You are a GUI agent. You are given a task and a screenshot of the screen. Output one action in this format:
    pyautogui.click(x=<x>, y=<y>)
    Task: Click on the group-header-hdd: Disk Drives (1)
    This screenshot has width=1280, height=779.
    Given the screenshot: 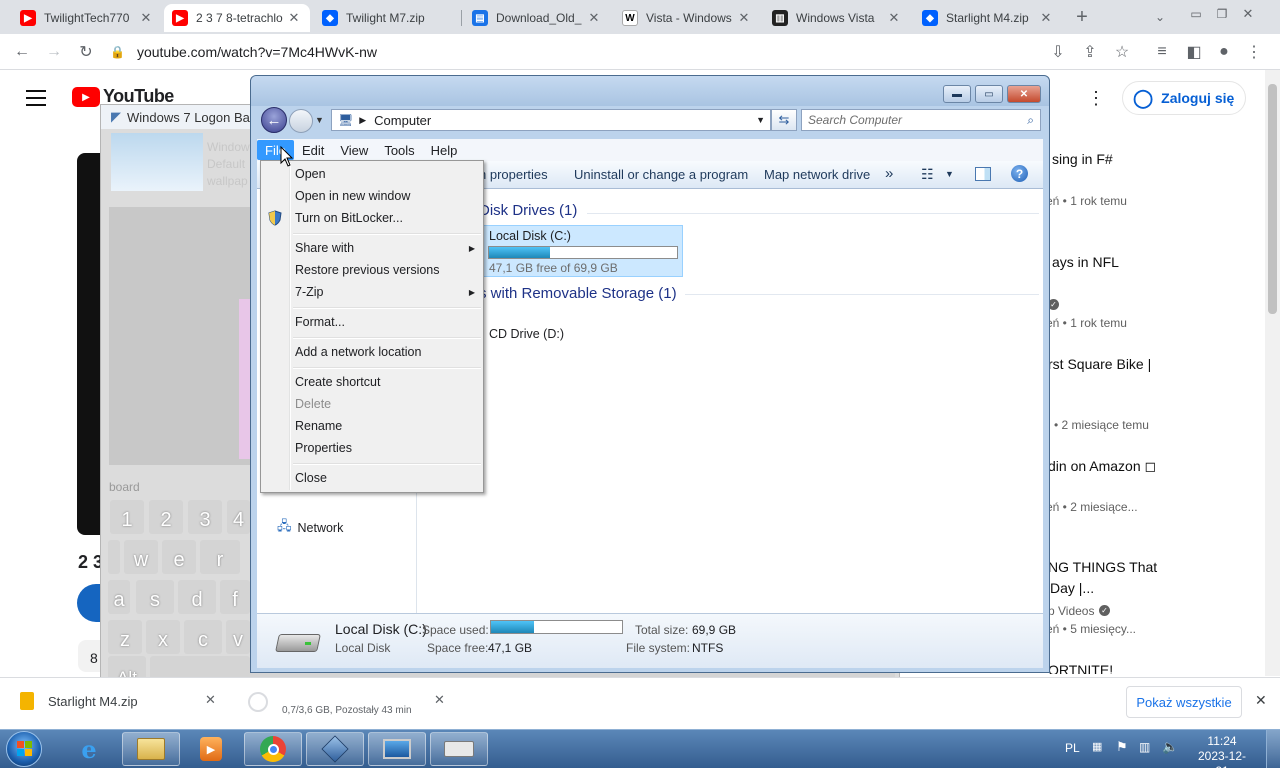 What is the action you would take?
    pyautogui.click(x=528, y=210)
    